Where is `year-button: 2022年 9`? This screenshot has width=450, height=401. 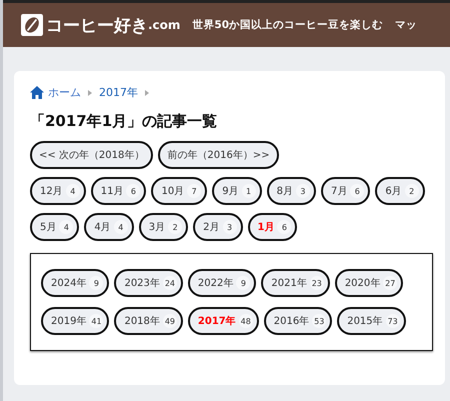
year-button: 2022年 9 is located at coordinates (222, 283).